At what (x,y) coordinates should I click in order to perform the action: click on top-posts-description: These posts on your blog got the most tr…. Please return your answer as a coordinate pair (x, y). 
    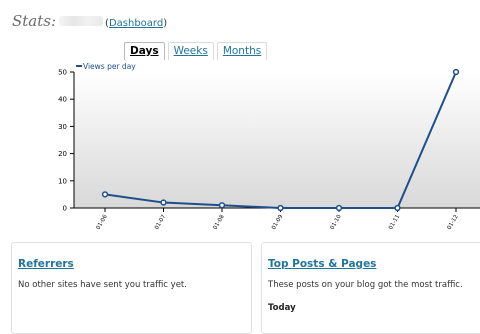
    Looking at the image, I should click on (365, 285).